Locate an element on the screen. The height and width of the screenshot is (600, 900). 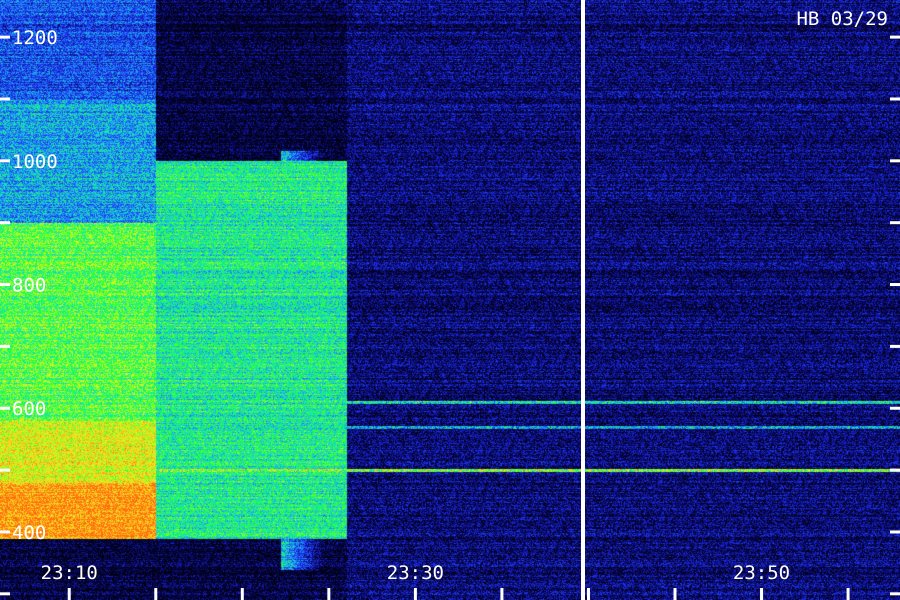
x-axis: 23:10 23:30 23:50 is located at coordinates (445, 581).